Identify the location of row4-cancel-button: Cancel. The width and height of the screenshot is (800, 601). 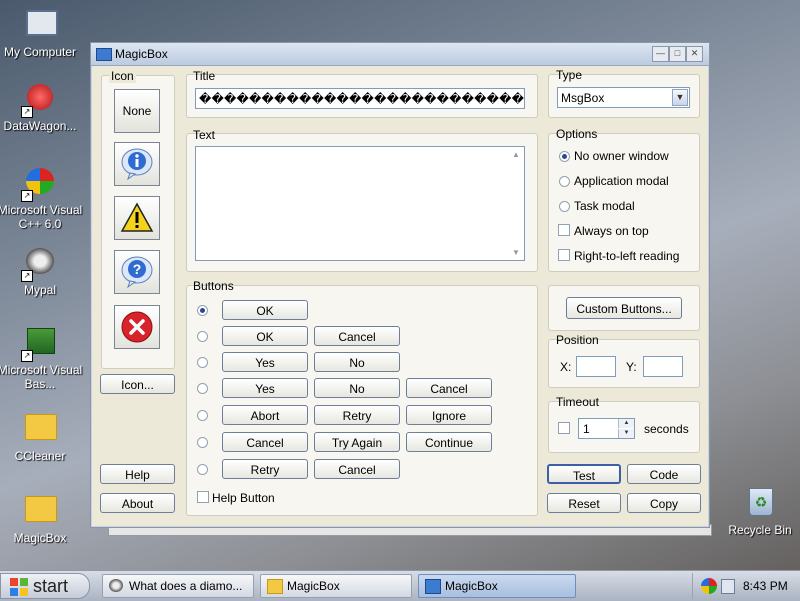
(449, 388).